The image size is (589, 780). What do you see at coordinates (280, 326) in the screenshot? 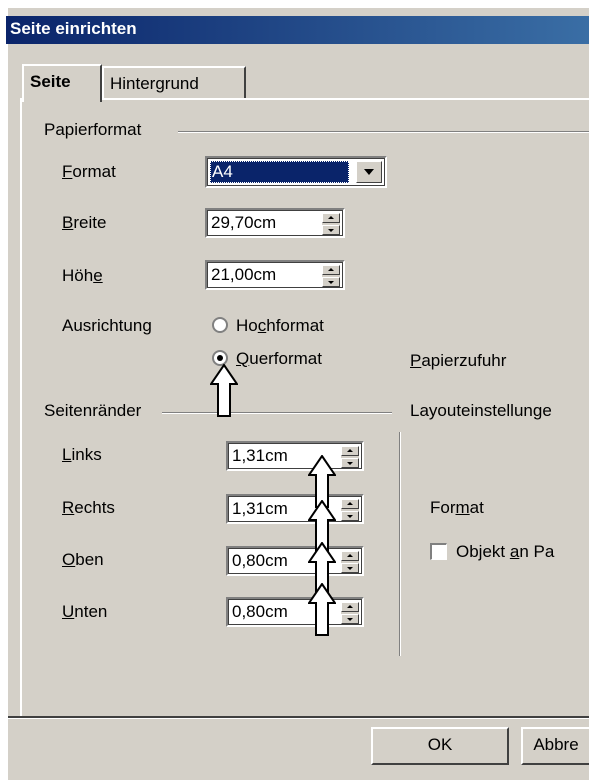
I see `hochformat-label: Hochformat` at bounding box center [280, 326].